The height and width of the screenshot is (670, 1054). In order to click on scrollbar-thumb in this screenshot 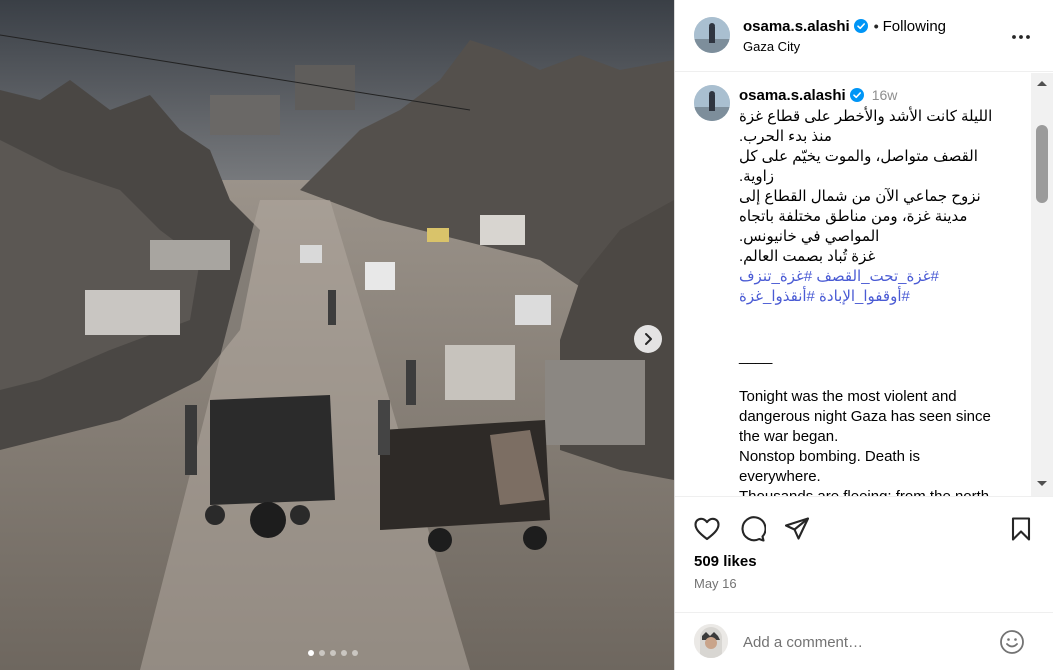, I will do `click(1042, 164)`.